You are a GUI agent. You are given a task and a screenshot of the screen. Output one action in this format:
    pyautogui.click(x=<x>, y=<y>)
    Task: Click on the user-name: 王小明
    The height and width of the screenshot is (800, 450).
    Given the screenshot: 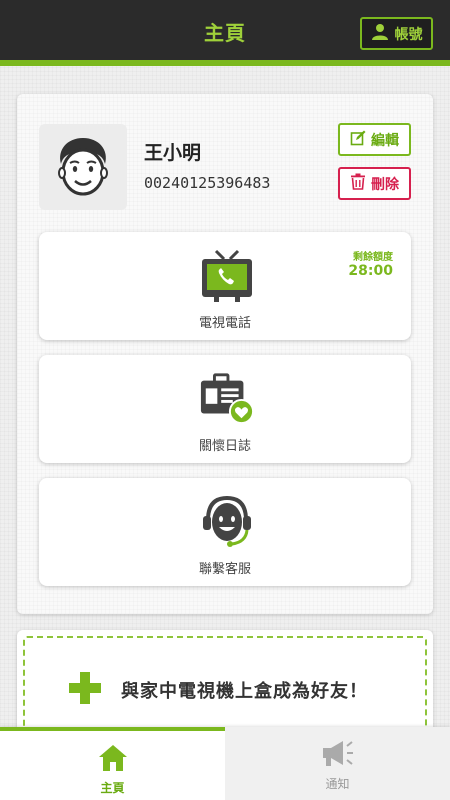 What is the action you would take?
    pyautogui.click(x=173, y=153)
    